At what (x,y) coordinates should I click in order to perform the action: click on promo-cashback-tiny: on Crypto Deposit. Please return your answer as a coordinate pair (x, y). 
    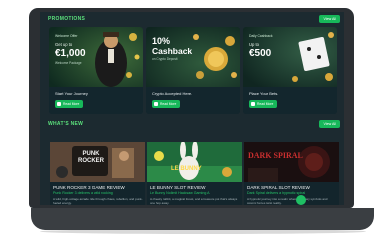
    Looking at the image, I should click on (165, 59).